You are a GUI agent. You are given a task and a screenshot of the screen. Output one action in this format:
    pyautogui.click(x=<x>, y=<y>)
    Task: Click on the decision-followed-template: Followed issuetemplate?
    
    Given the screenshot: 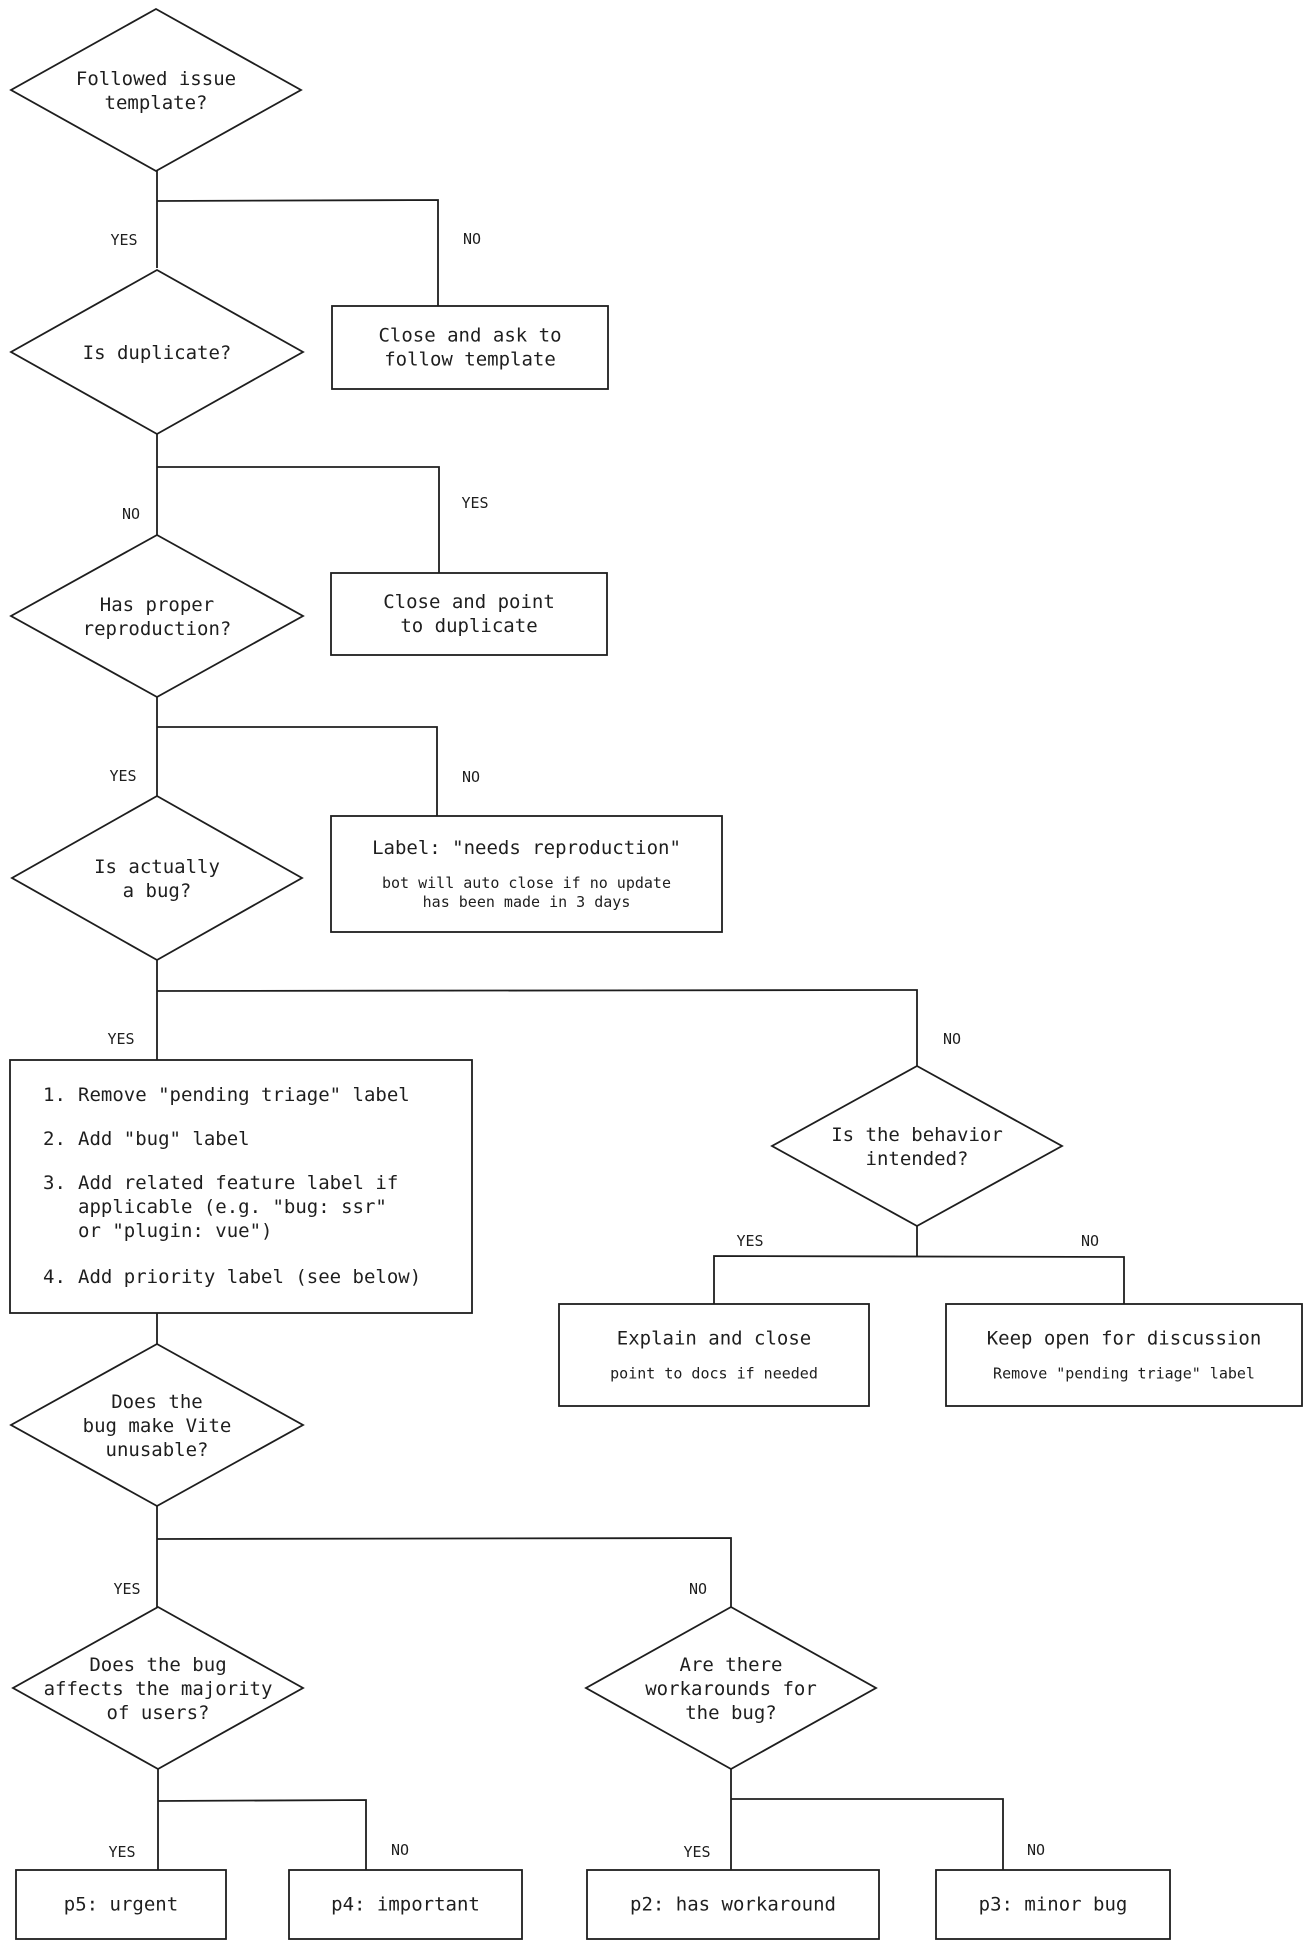 What is the action you would take?
    pyautogui.click(x=156, y=90)
    